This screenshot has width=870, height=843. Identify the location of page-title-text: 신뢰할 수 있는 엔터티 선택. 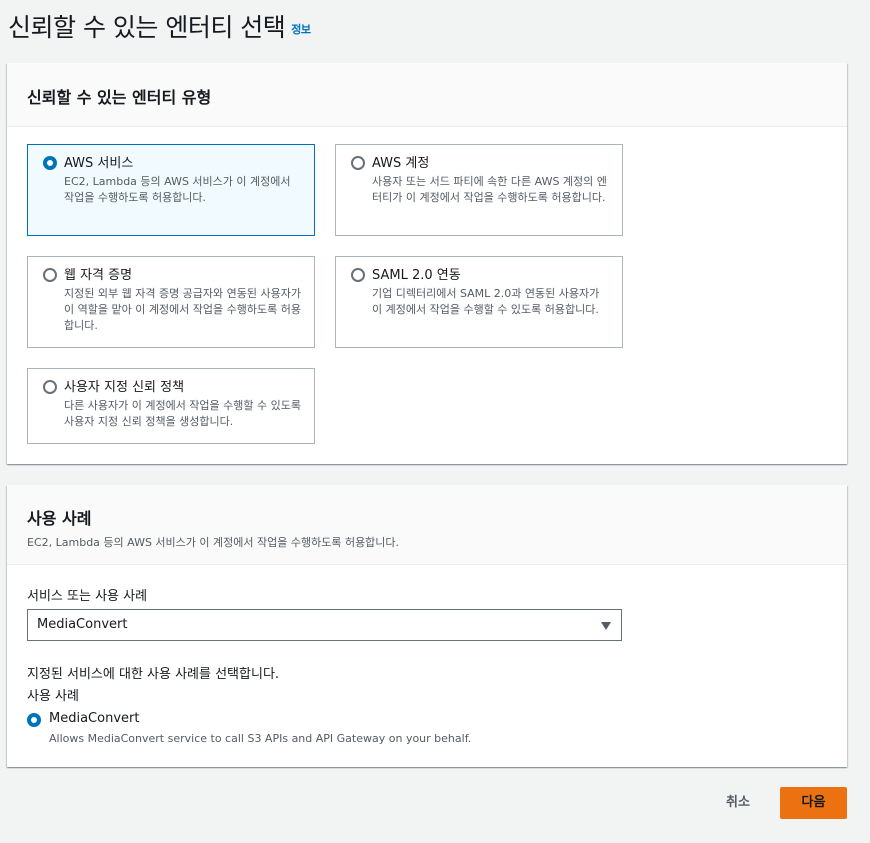
(147, 27).